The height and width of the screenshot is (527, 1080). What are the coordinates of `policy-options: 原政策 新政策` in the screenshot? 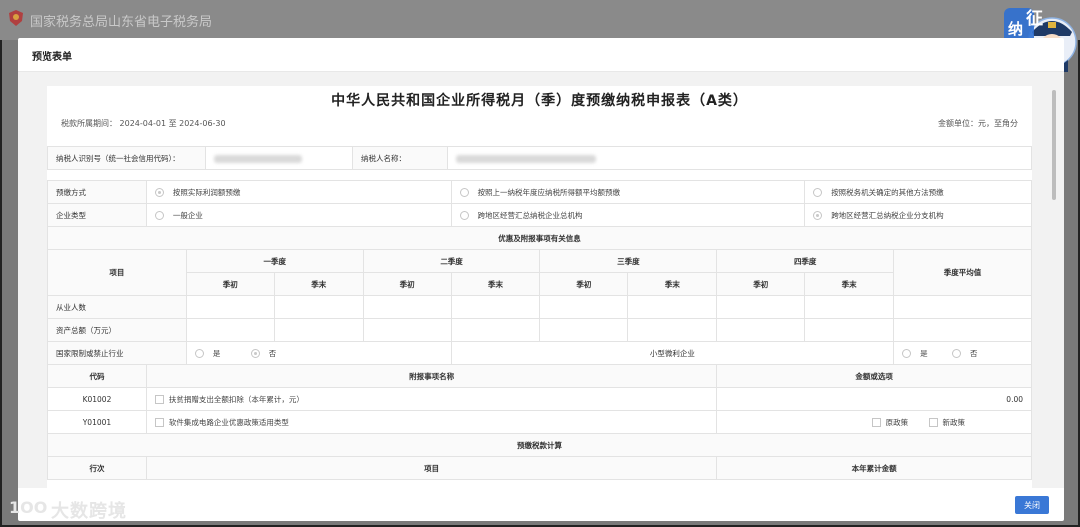 It's located at (874, 422).